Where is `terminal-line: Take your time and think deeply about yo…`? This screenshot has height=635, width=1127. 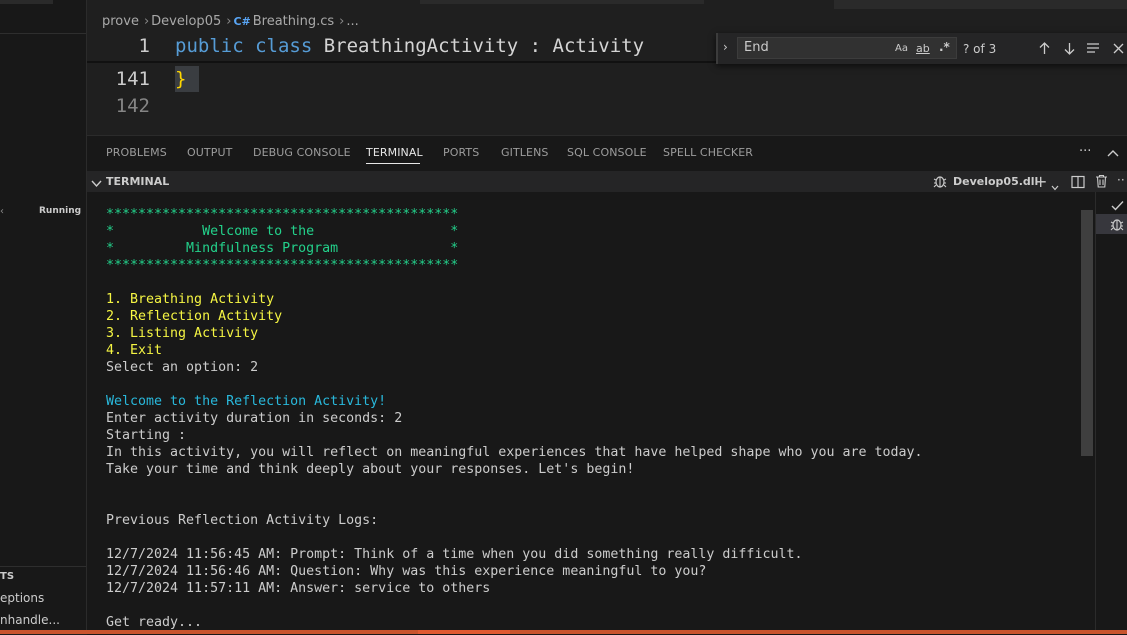 terminal-line: Take your time and think deeply about yo… is located at coordinates (370, 469).